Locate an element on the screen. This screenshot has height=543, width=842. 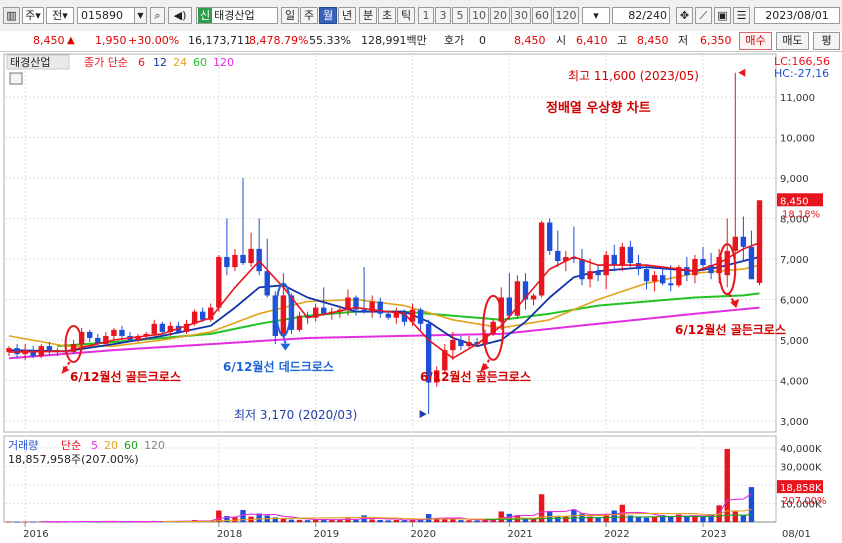
current-volume-pct: 207.00% is located at coordinates (804, 501).